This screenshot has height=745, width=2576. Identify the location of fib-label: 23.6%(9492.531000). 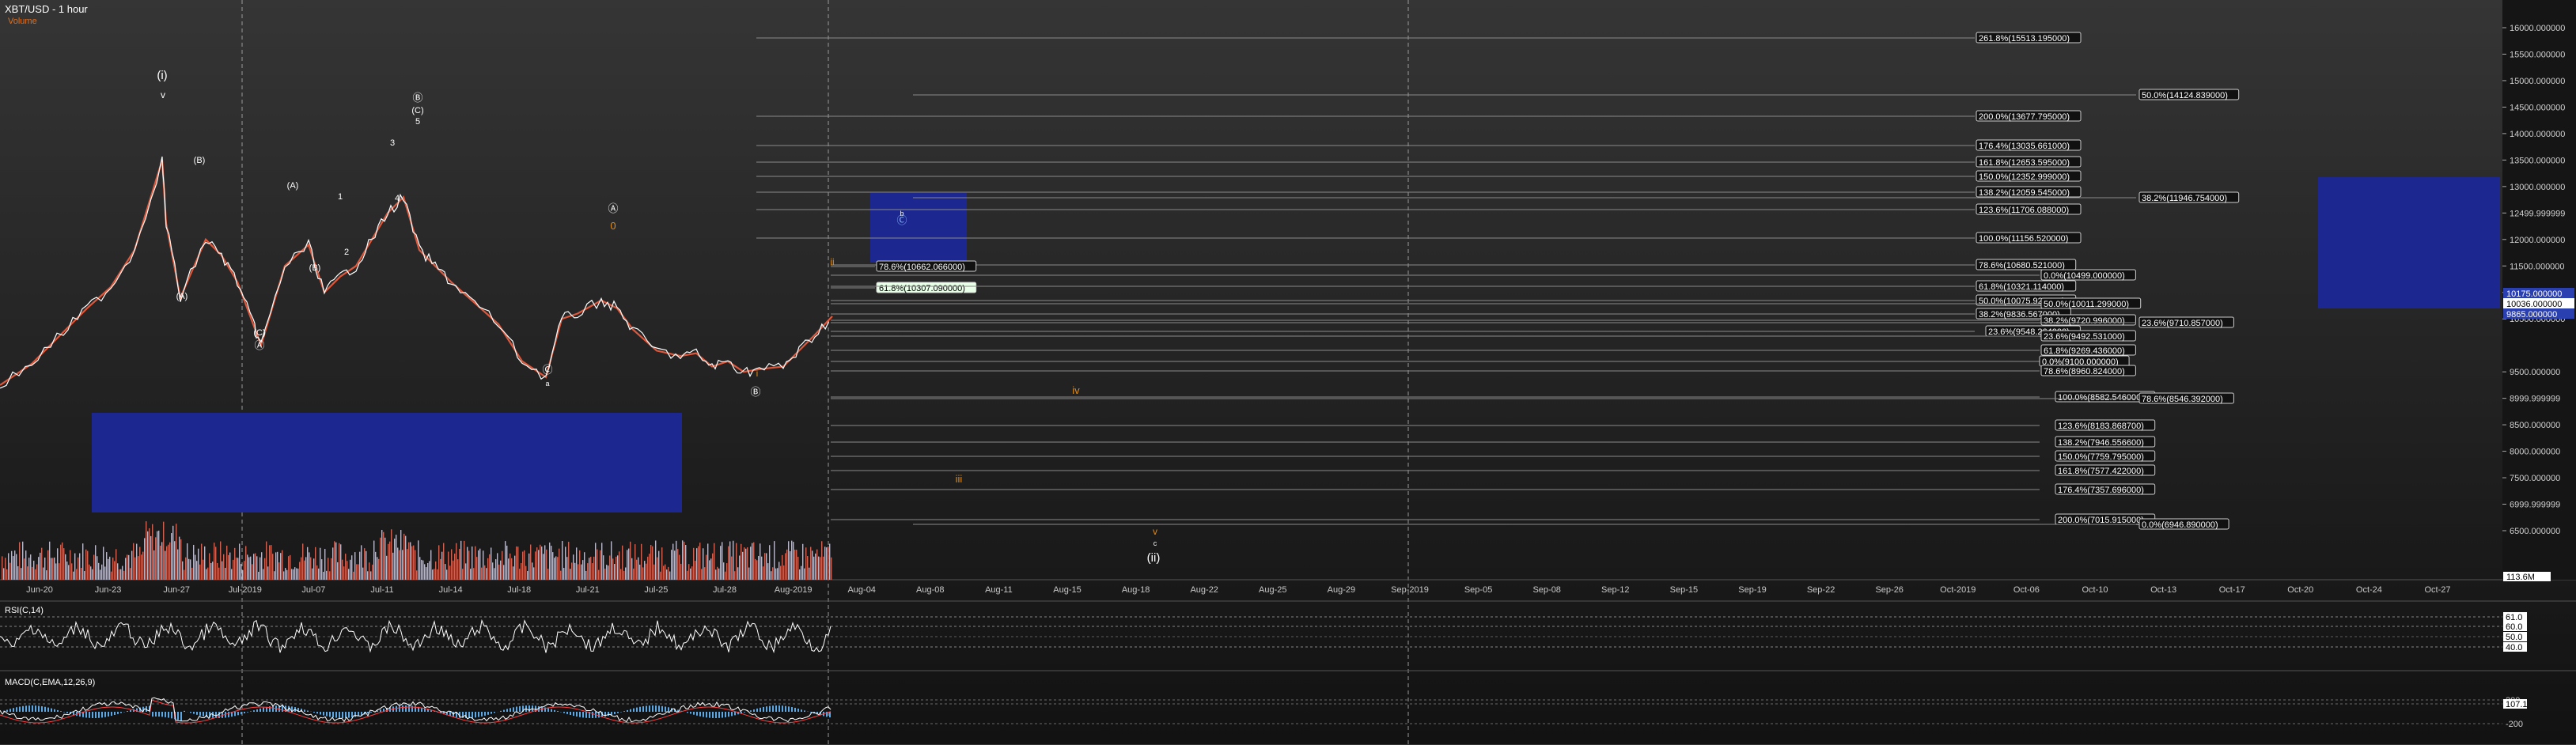
(2084, 337).